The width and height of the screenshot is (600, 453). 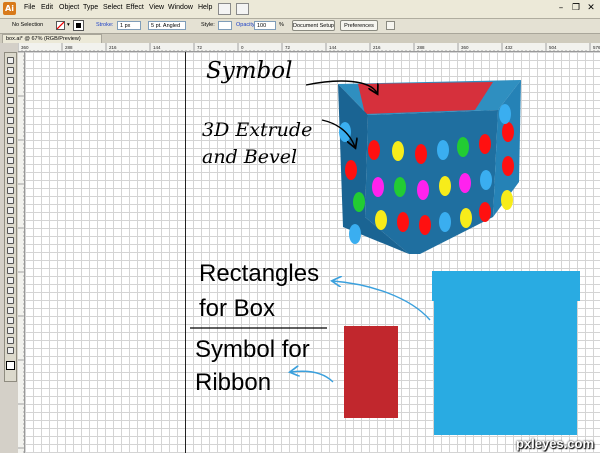 What do you see at coordinates (465, 47) in the screenshot?
I see `ruler-number: 360` at bounding box center [465, 47].